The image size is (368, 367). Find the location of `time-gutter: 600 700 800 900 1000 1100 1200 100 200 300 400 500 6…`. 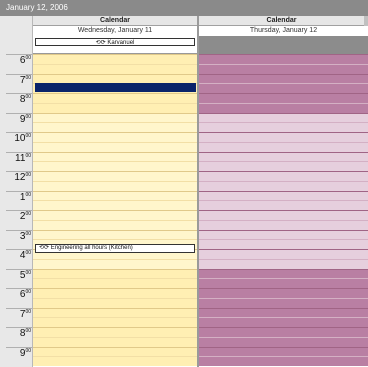

time-gutter: 600 700 800 900 1000 1100 1200 100 200 300 400 500 6… is located at coordinates (16, 210).